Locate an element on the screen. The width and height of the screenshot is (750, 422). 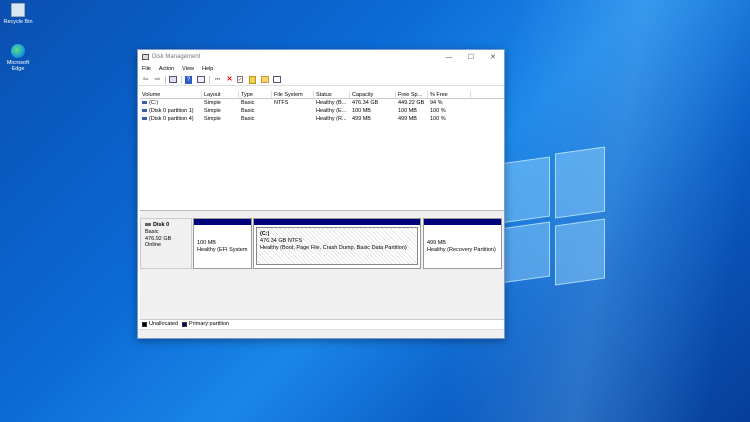
menu-action: Action is located at coordinates (166, 69).